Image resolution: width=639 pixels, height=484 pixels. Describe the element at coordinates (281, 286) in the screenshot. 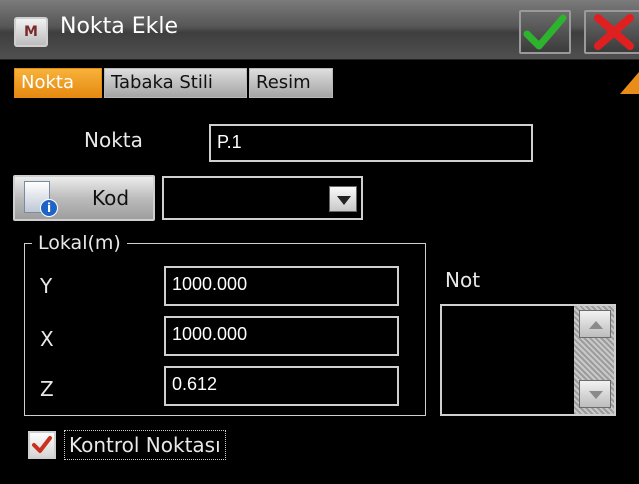

I see `y-field: 1000.000` at that location.